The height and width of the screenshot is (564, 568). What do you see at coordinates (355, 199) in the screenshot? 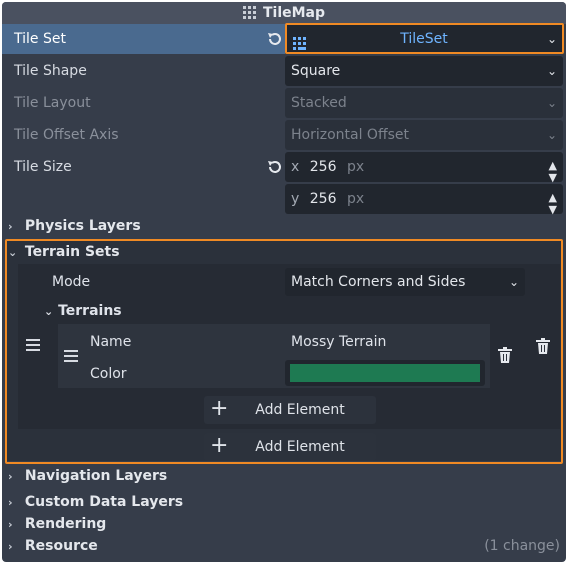
I see `tile-size-y-unit: px` at bounding box center [355, 199].